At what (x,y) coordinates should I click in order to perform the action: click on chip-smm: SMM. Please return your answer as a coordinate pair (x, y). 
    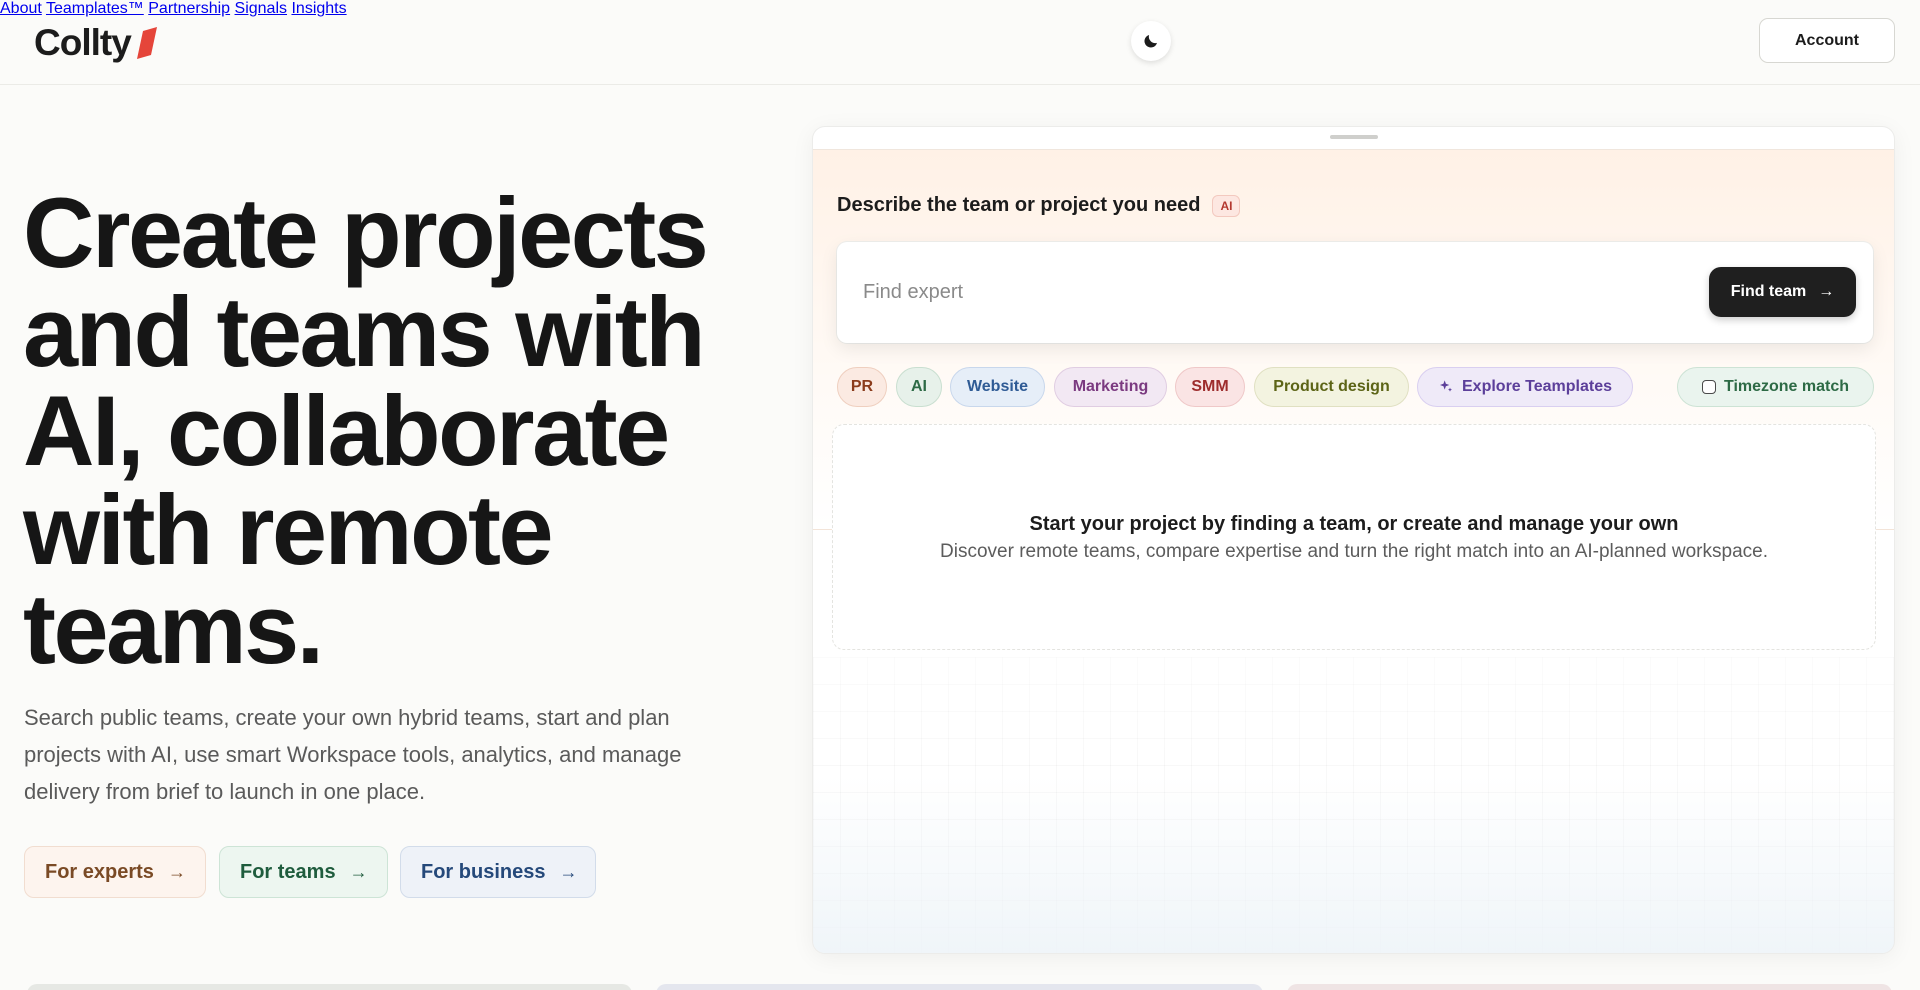
    Looking at the image, I should click on (1210, 387).